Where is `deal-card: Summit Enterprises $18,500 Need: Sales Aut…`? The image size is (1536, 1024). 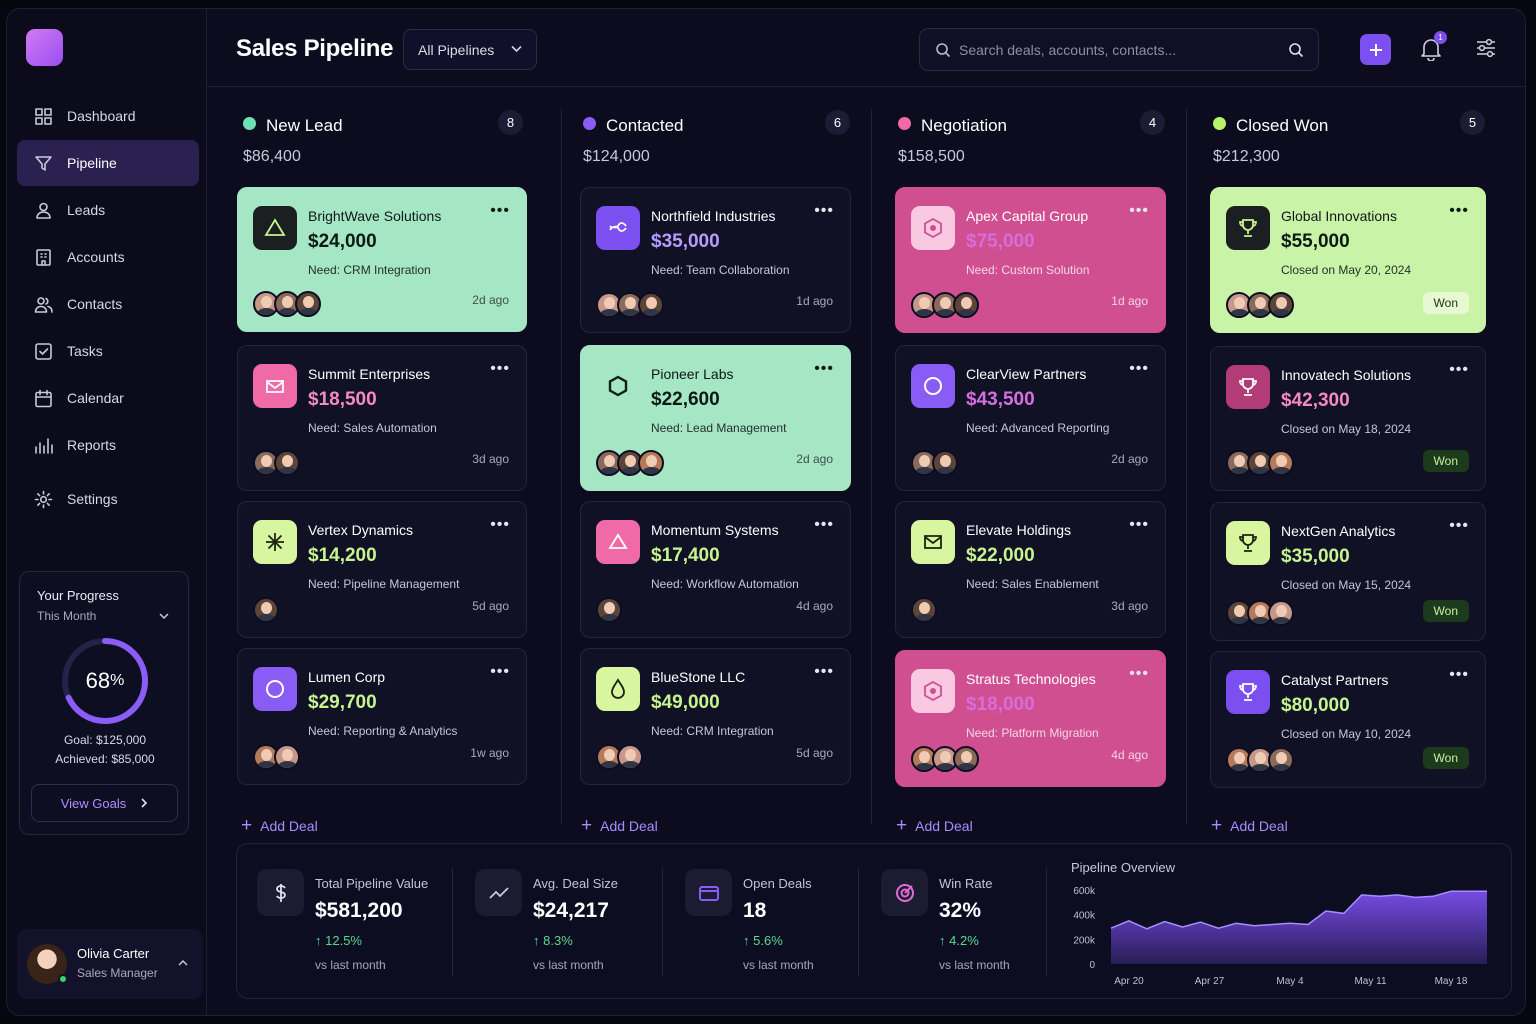 deal-card: Summit Enterprises $18,500 Need: Sales Aut… is located at coordinates (382, 418).